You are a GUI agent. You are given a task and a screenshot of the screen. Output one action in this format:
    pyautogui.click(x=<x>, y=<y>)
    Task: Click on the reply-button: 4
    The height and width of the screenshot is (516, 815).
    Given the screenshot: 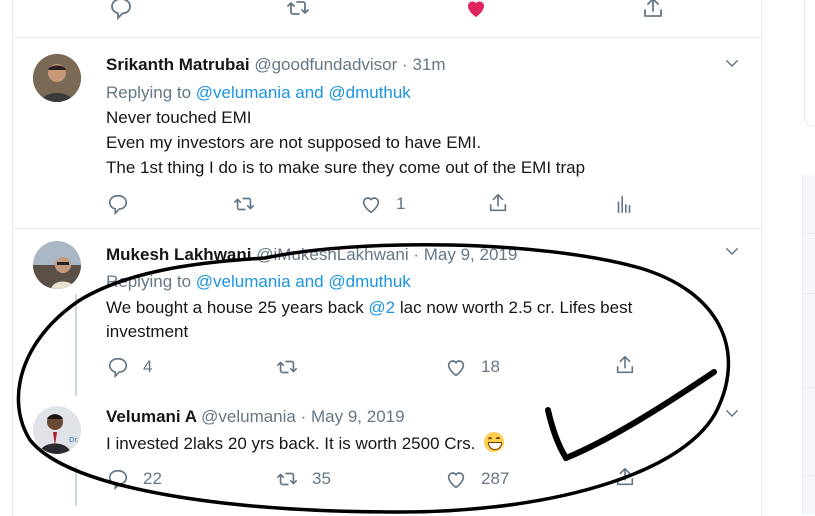 What is the action you would take?
    pyautogui.click(x=129, y=367)
    